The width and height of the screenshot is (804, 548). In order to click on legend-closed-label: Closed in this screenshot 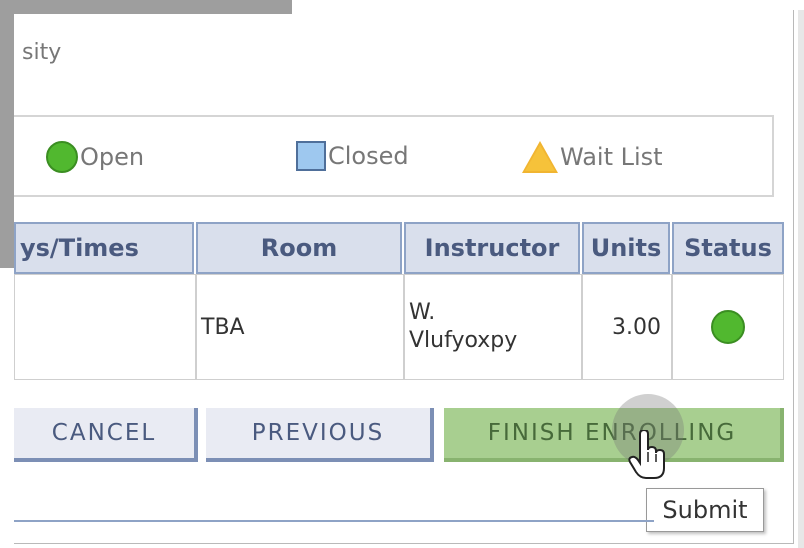, I will do `click(368, 156)`.